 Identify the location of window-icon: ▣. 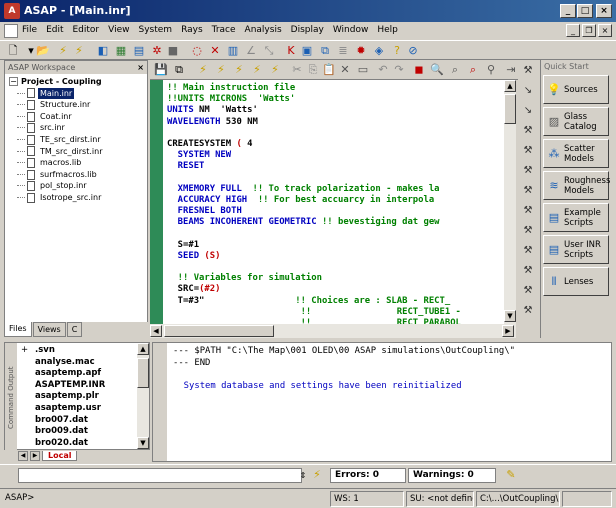
(307, 51).